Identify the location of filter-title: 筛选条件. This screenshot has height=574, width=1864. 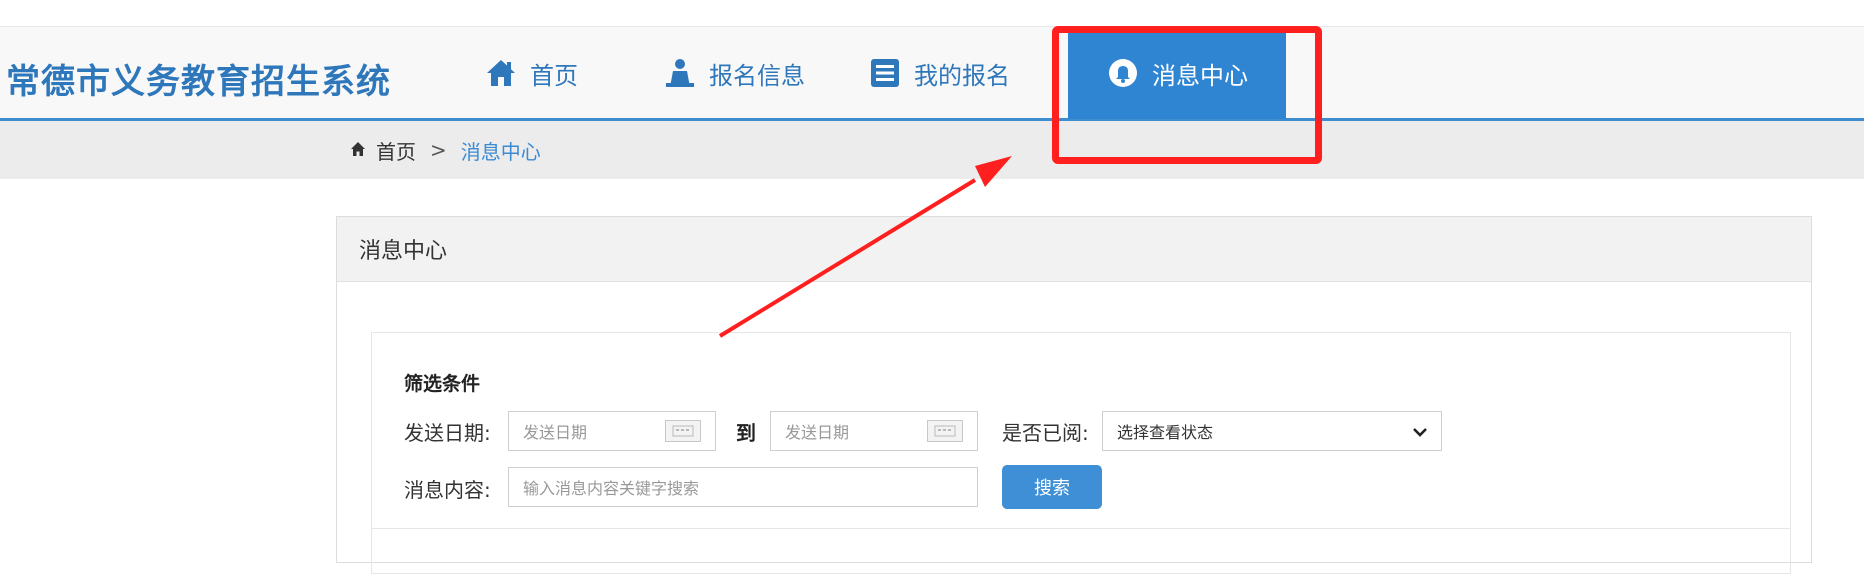
(442, 384).